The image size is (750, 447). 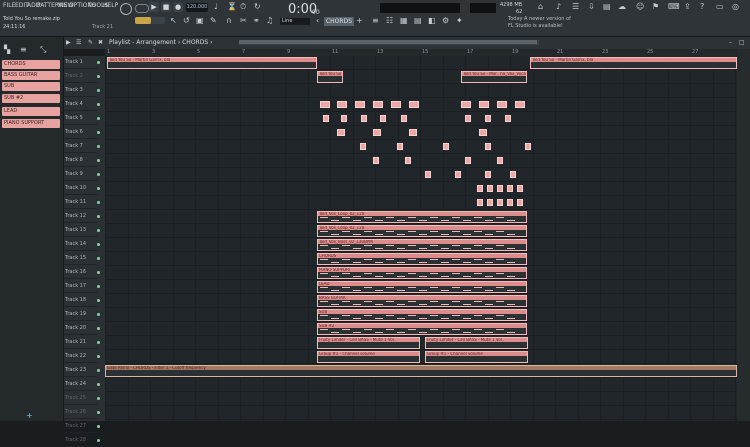 What do you see at coordinates (422, 245) in the screenshot?
I see `playlist-clip: Told_Vox_Bass_02_120BPM` at bounding box center [422, 245].